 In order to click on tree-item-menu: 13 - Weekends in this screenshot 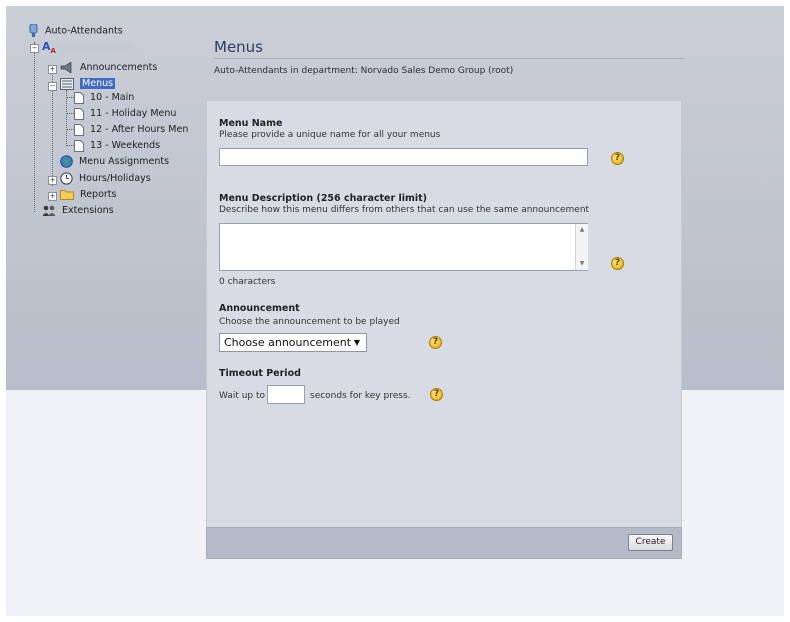, I will do `click(117, 146)`.